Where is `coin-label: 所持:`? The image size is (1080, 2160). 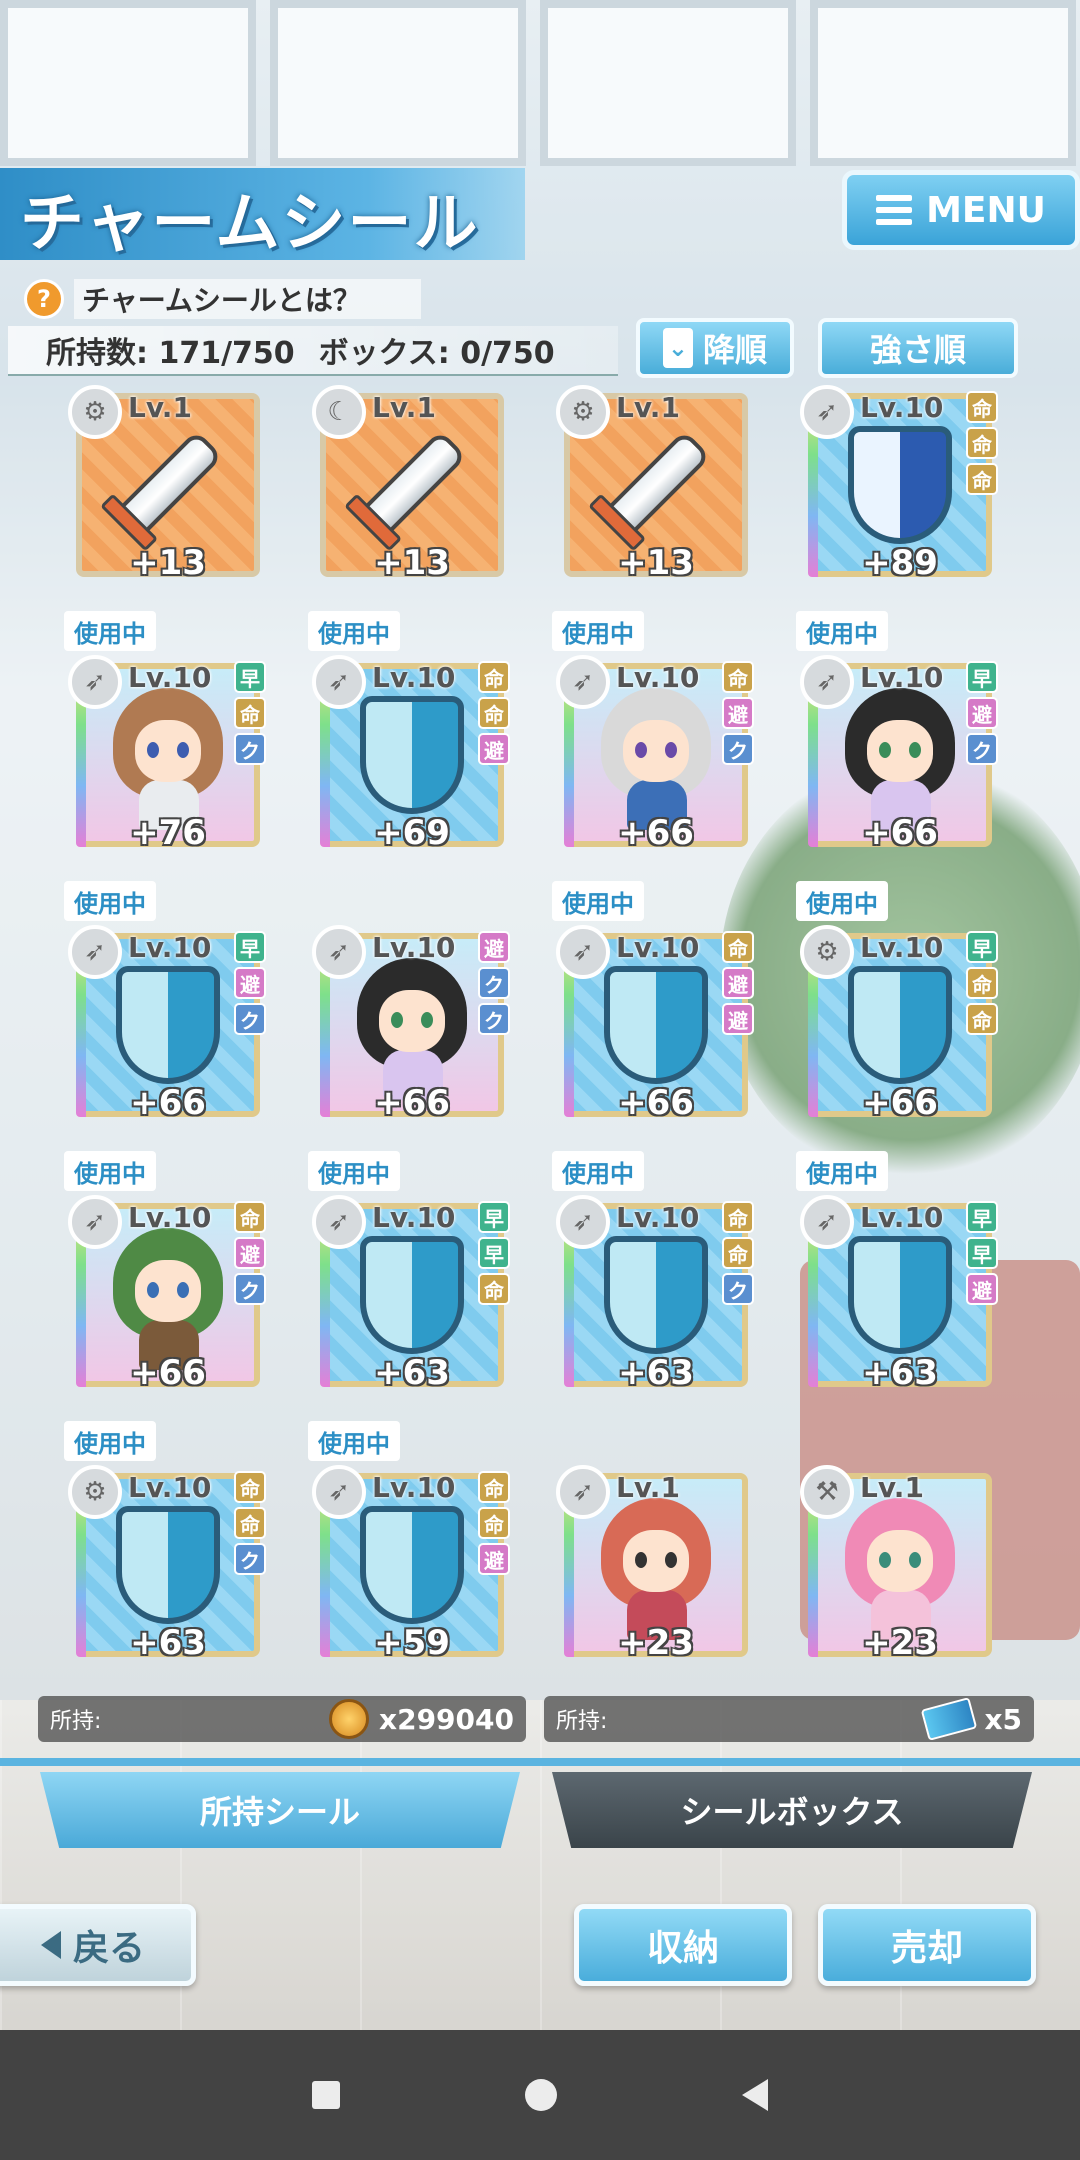
coin-label: 所持: is located at coordinates (76, 1721).